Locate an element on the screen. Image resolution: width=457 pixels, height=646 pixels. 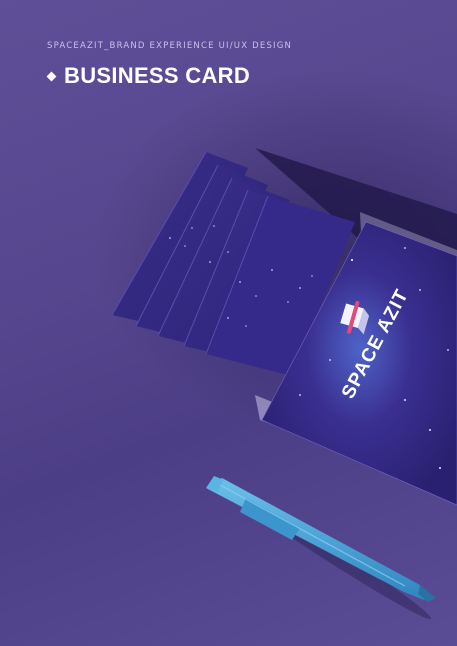
pen-icon is located at coordinates (321, 548).